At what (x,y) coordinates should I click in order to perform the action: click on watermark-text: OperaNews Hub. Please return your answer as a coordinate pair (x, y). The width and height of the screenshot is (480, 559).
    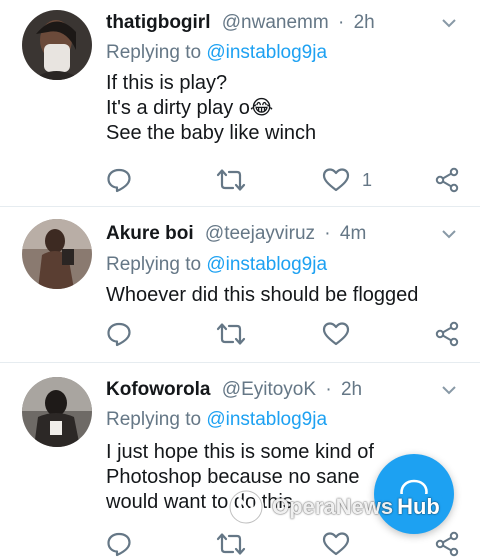
    Looking at the image, I should click on (357, 507).